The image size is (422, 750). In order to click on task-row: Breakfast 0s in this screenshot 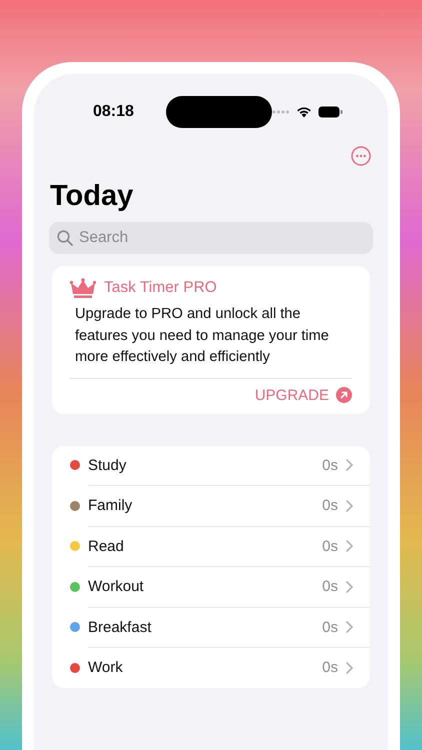, I will do `click(229, 626)`.